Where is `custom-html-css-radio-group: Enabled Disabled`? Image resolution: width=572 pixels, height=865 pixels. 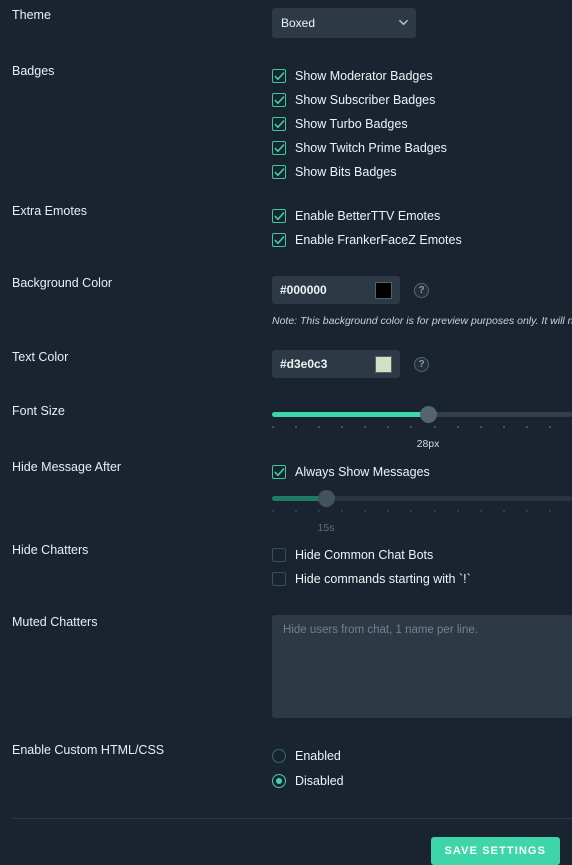 custom-html-css-radio-group: Enabled Disabled is located at coordinates (422, 768).